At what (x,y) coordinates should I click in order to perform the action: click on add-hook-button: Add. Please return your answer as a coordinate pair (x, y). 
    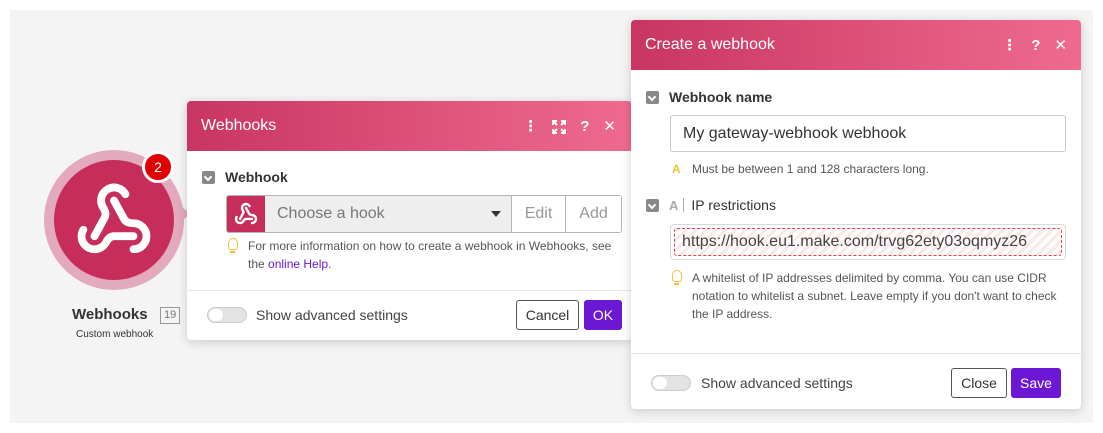
    Looking at the image, I should click on (593, 214).